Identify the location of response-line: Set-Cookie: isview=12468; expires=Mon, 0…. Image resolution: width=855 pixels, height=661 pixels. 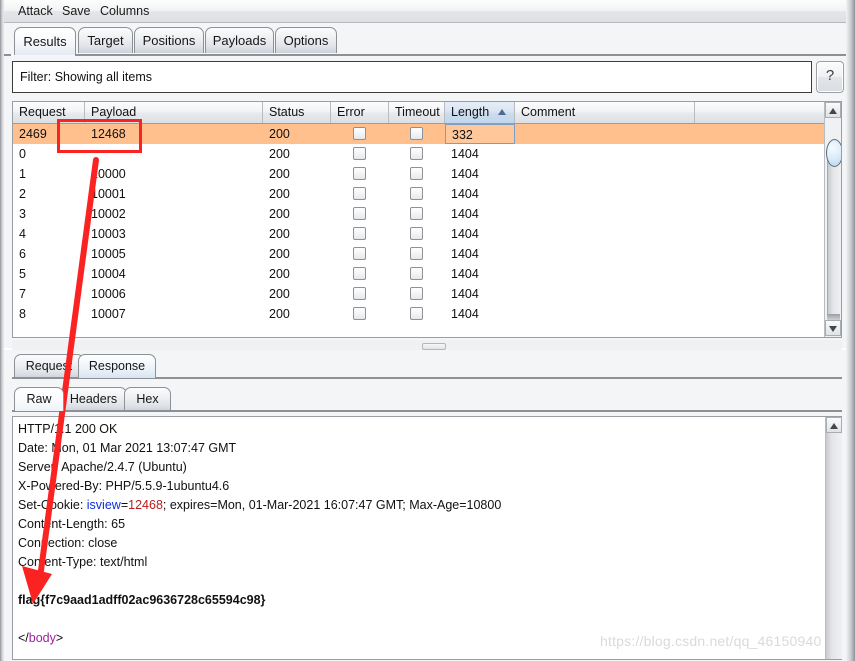
(259, 505).